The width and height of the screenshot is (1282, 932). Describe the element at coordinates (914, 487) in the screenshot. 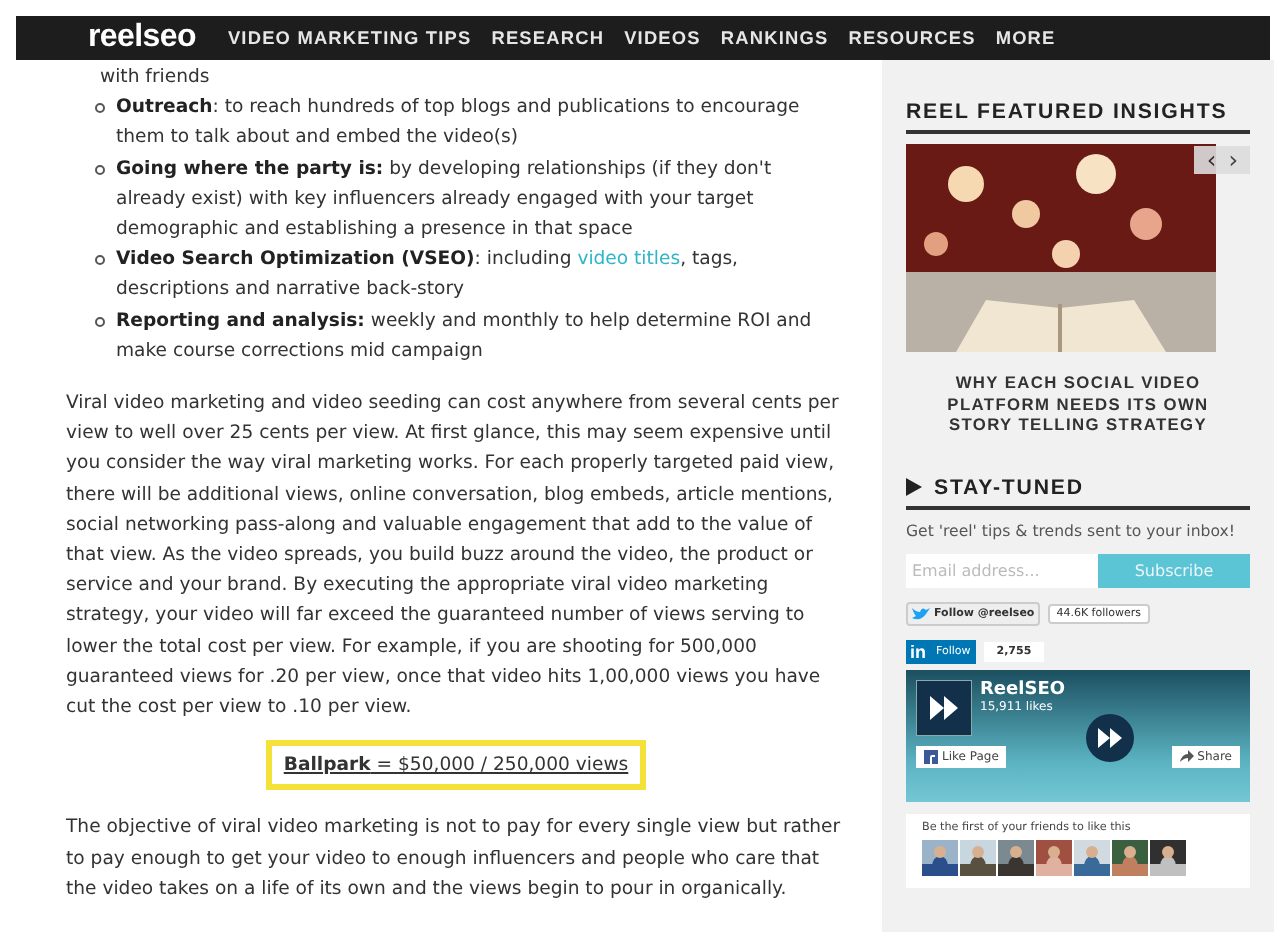

I see `play-icon` at that location.